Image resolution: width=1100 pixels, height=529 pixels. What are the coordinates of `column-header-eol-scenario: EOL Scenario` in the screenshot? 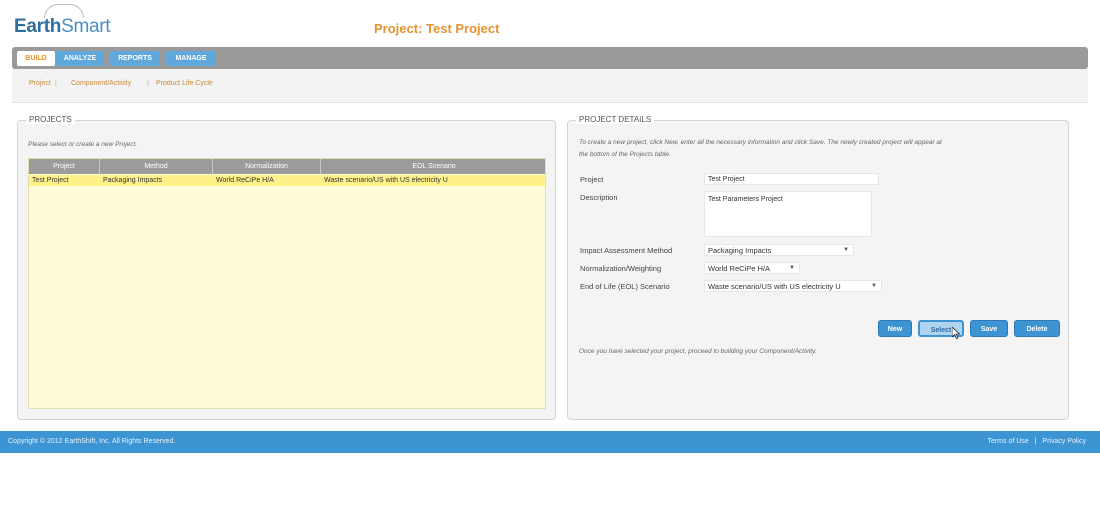 It's located at (434, 166).